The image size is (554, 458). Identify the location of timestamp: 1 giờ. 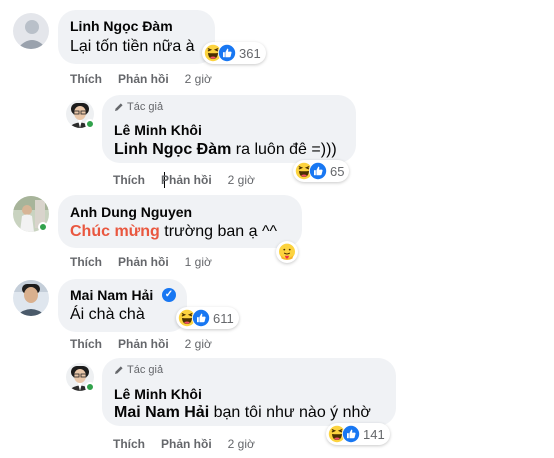
(198, 262).